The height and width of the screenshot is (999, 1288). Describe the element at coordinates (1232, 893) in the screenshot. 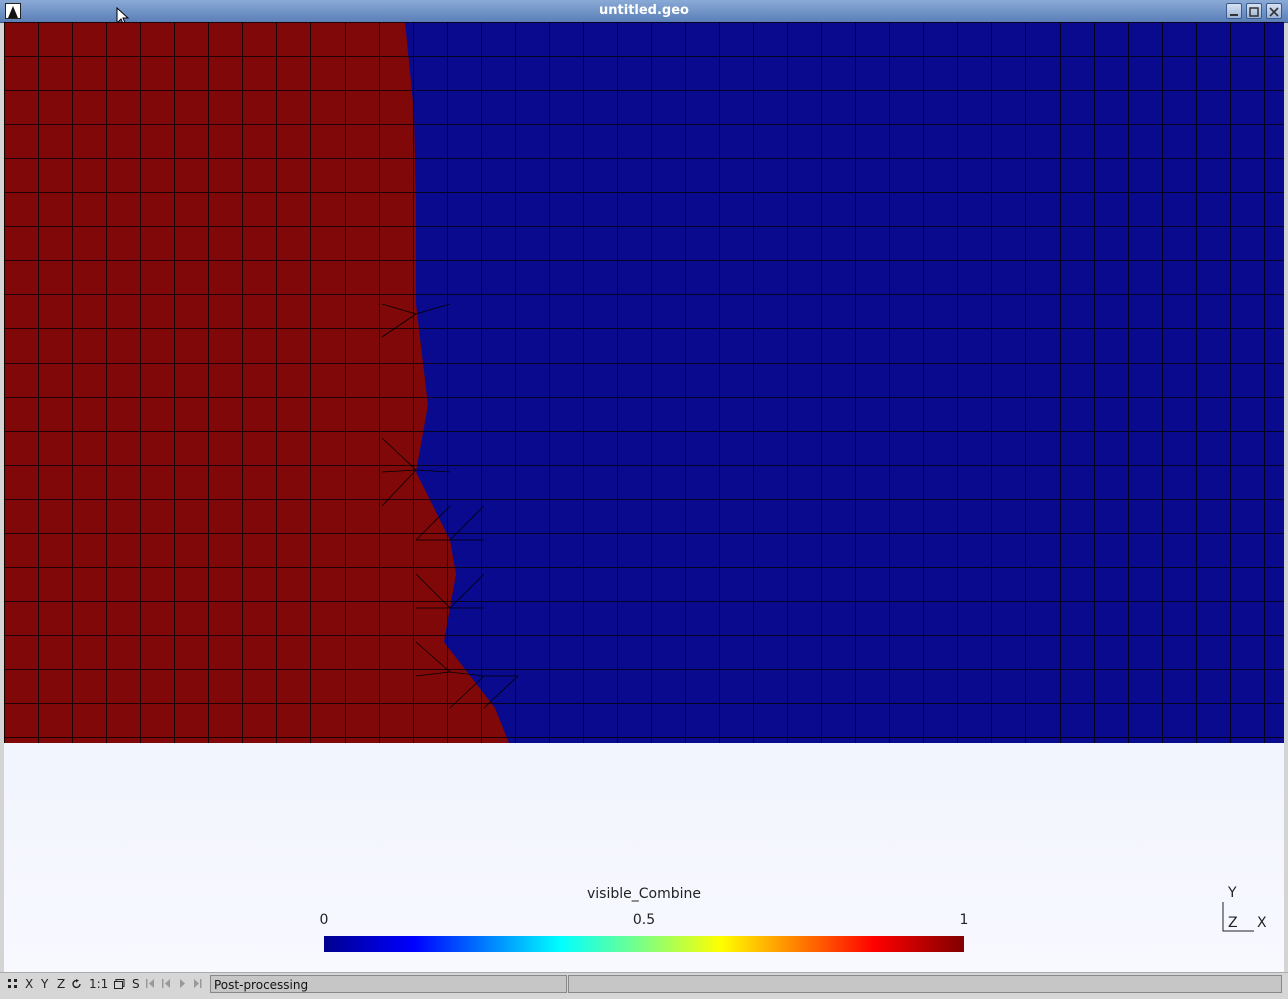

I see `axis-y-label: Y` at that location.